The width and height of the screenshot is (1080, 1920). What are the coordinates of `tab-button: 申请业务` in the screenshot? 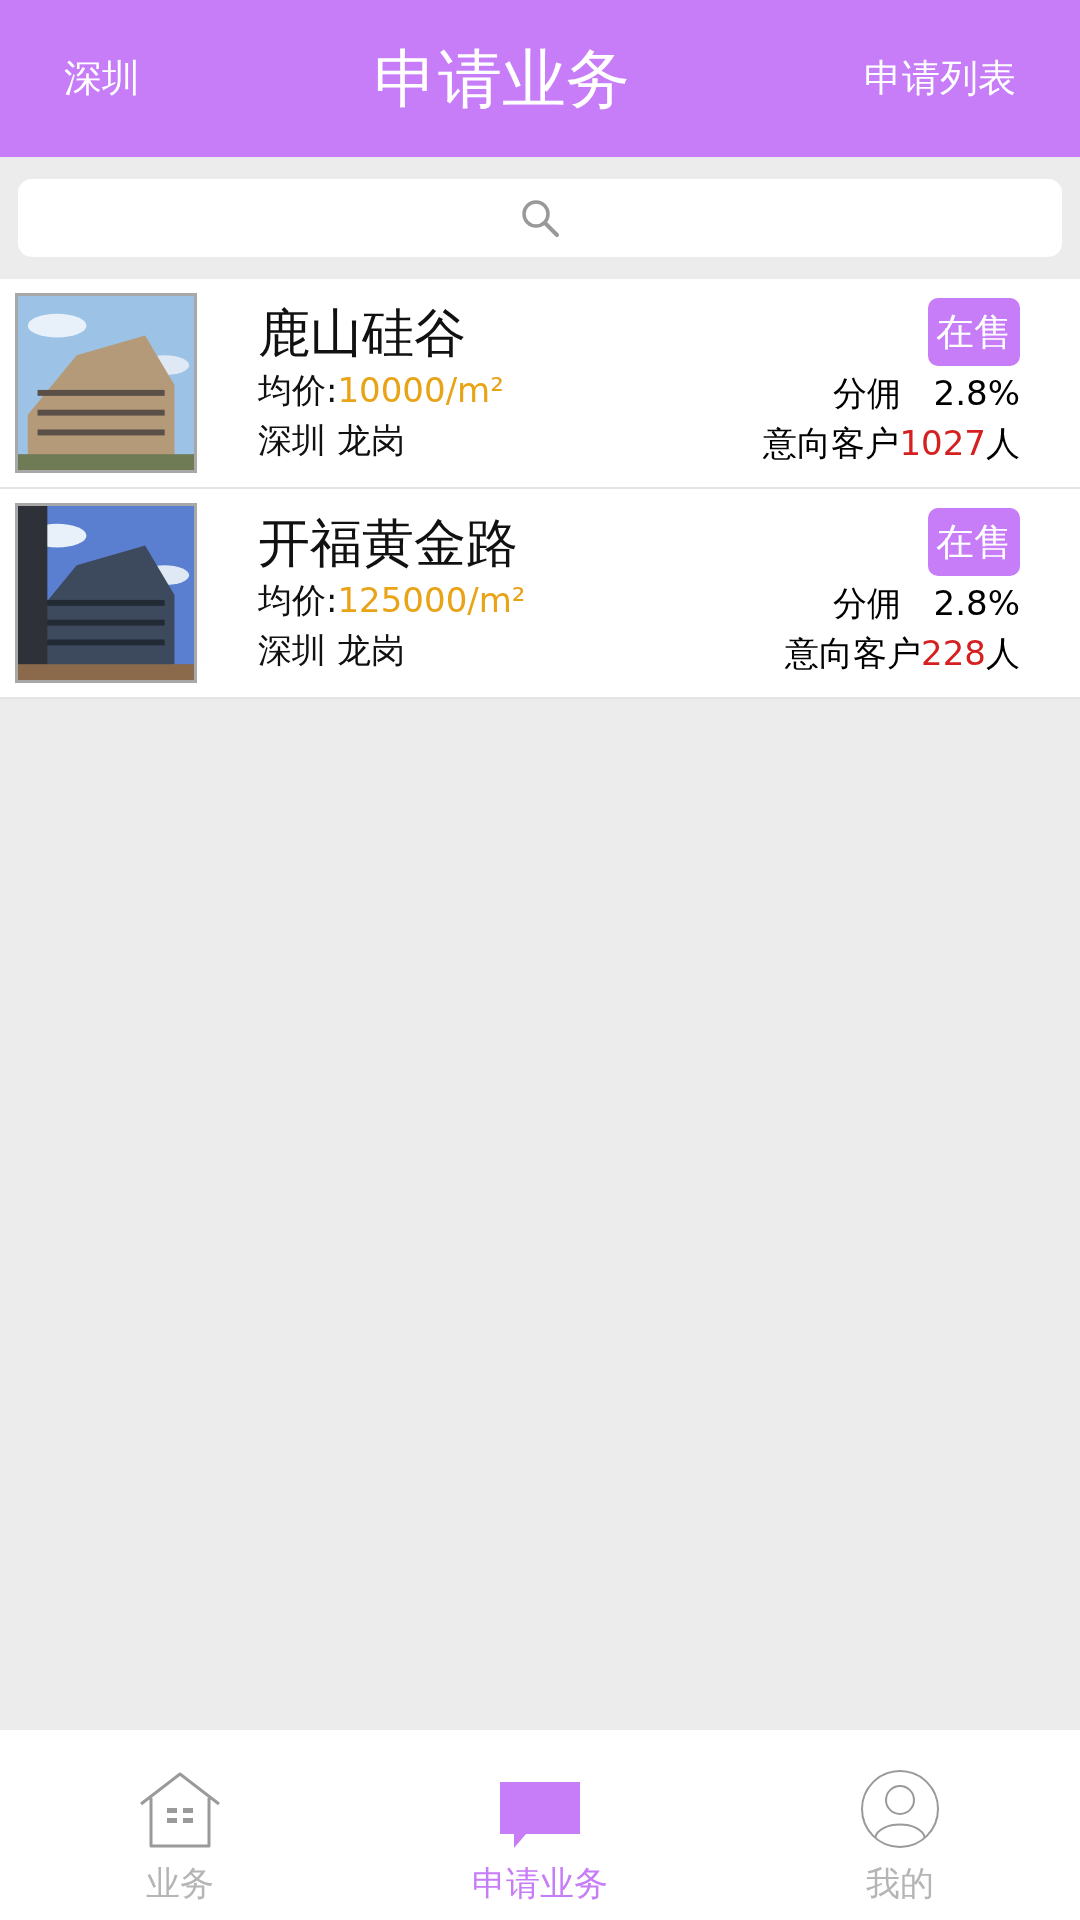 It's located at (540, 1825).